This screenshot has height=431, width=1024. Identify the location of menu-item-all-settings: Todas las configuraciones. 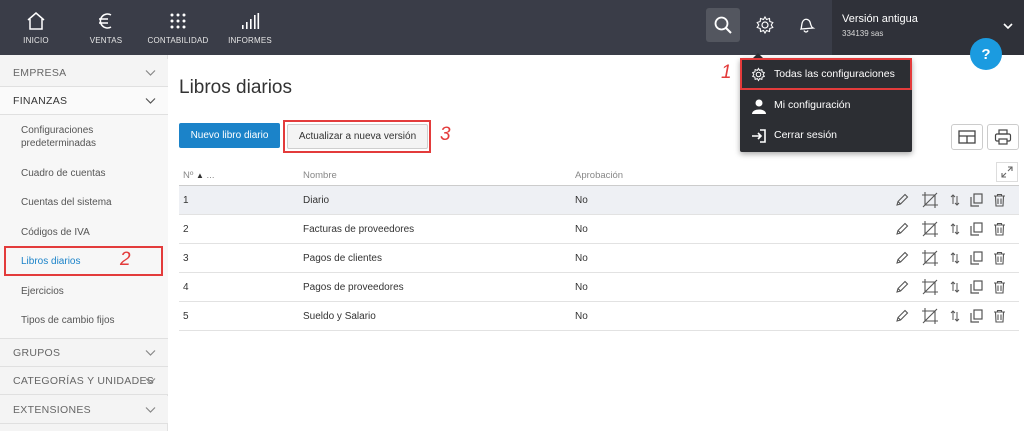
(826, 74).